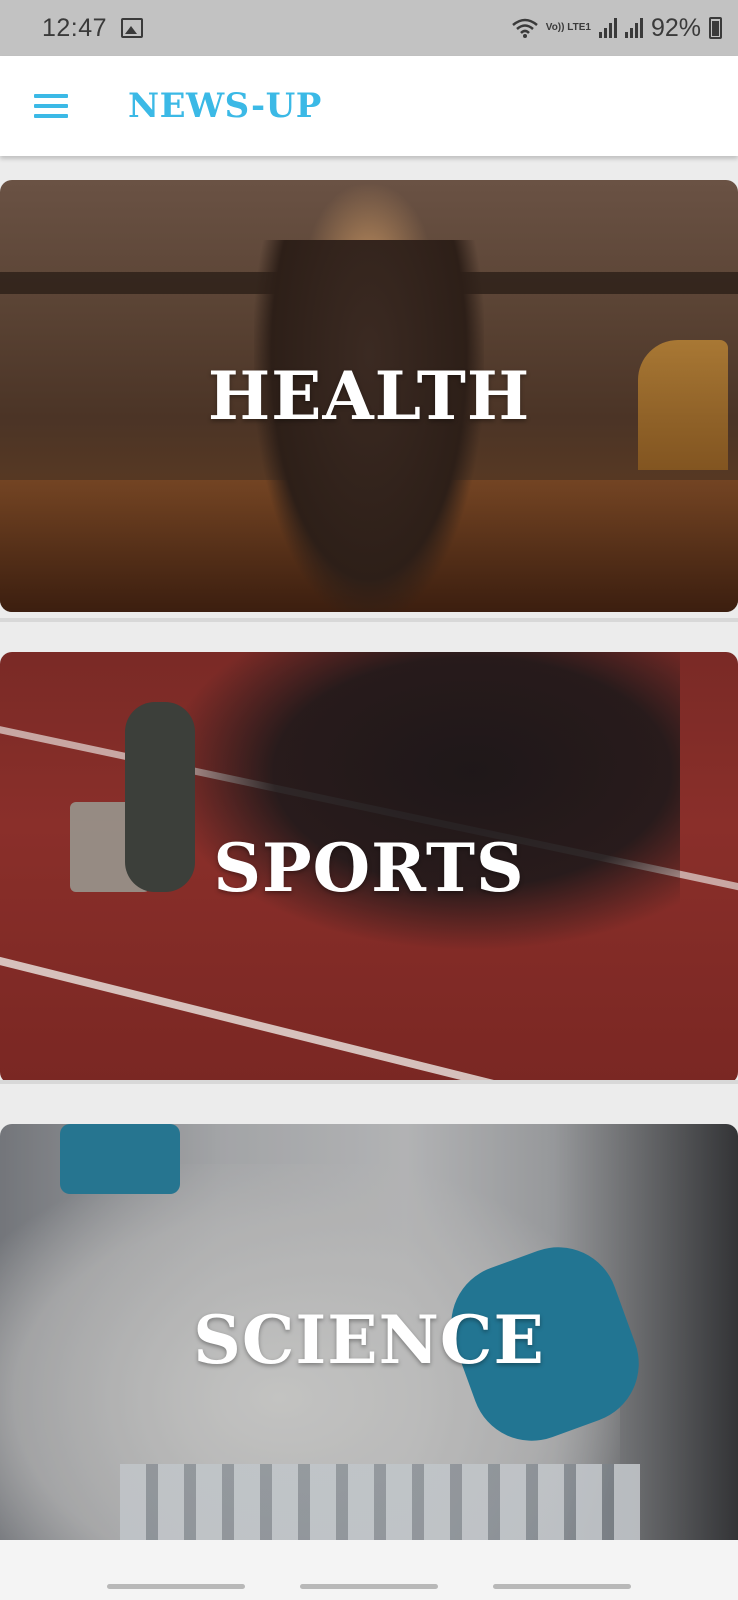 The image size is (738, 1600). Describe the element at coordinates (369, 28) in the screenshot. I see `status-bar: 12:47 Vo)) LTE1 92%` at that location.